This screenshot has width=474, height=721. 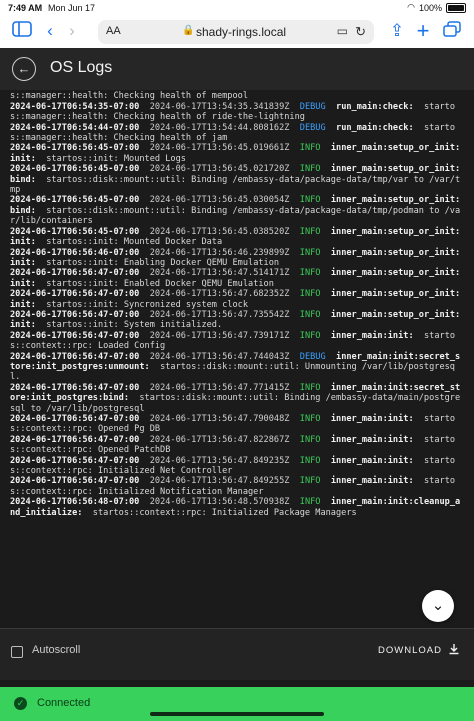 I want to click on log-timestamp-utc: 2024-06-17T13:56:47.822867Z, so click(x=219, y=439).